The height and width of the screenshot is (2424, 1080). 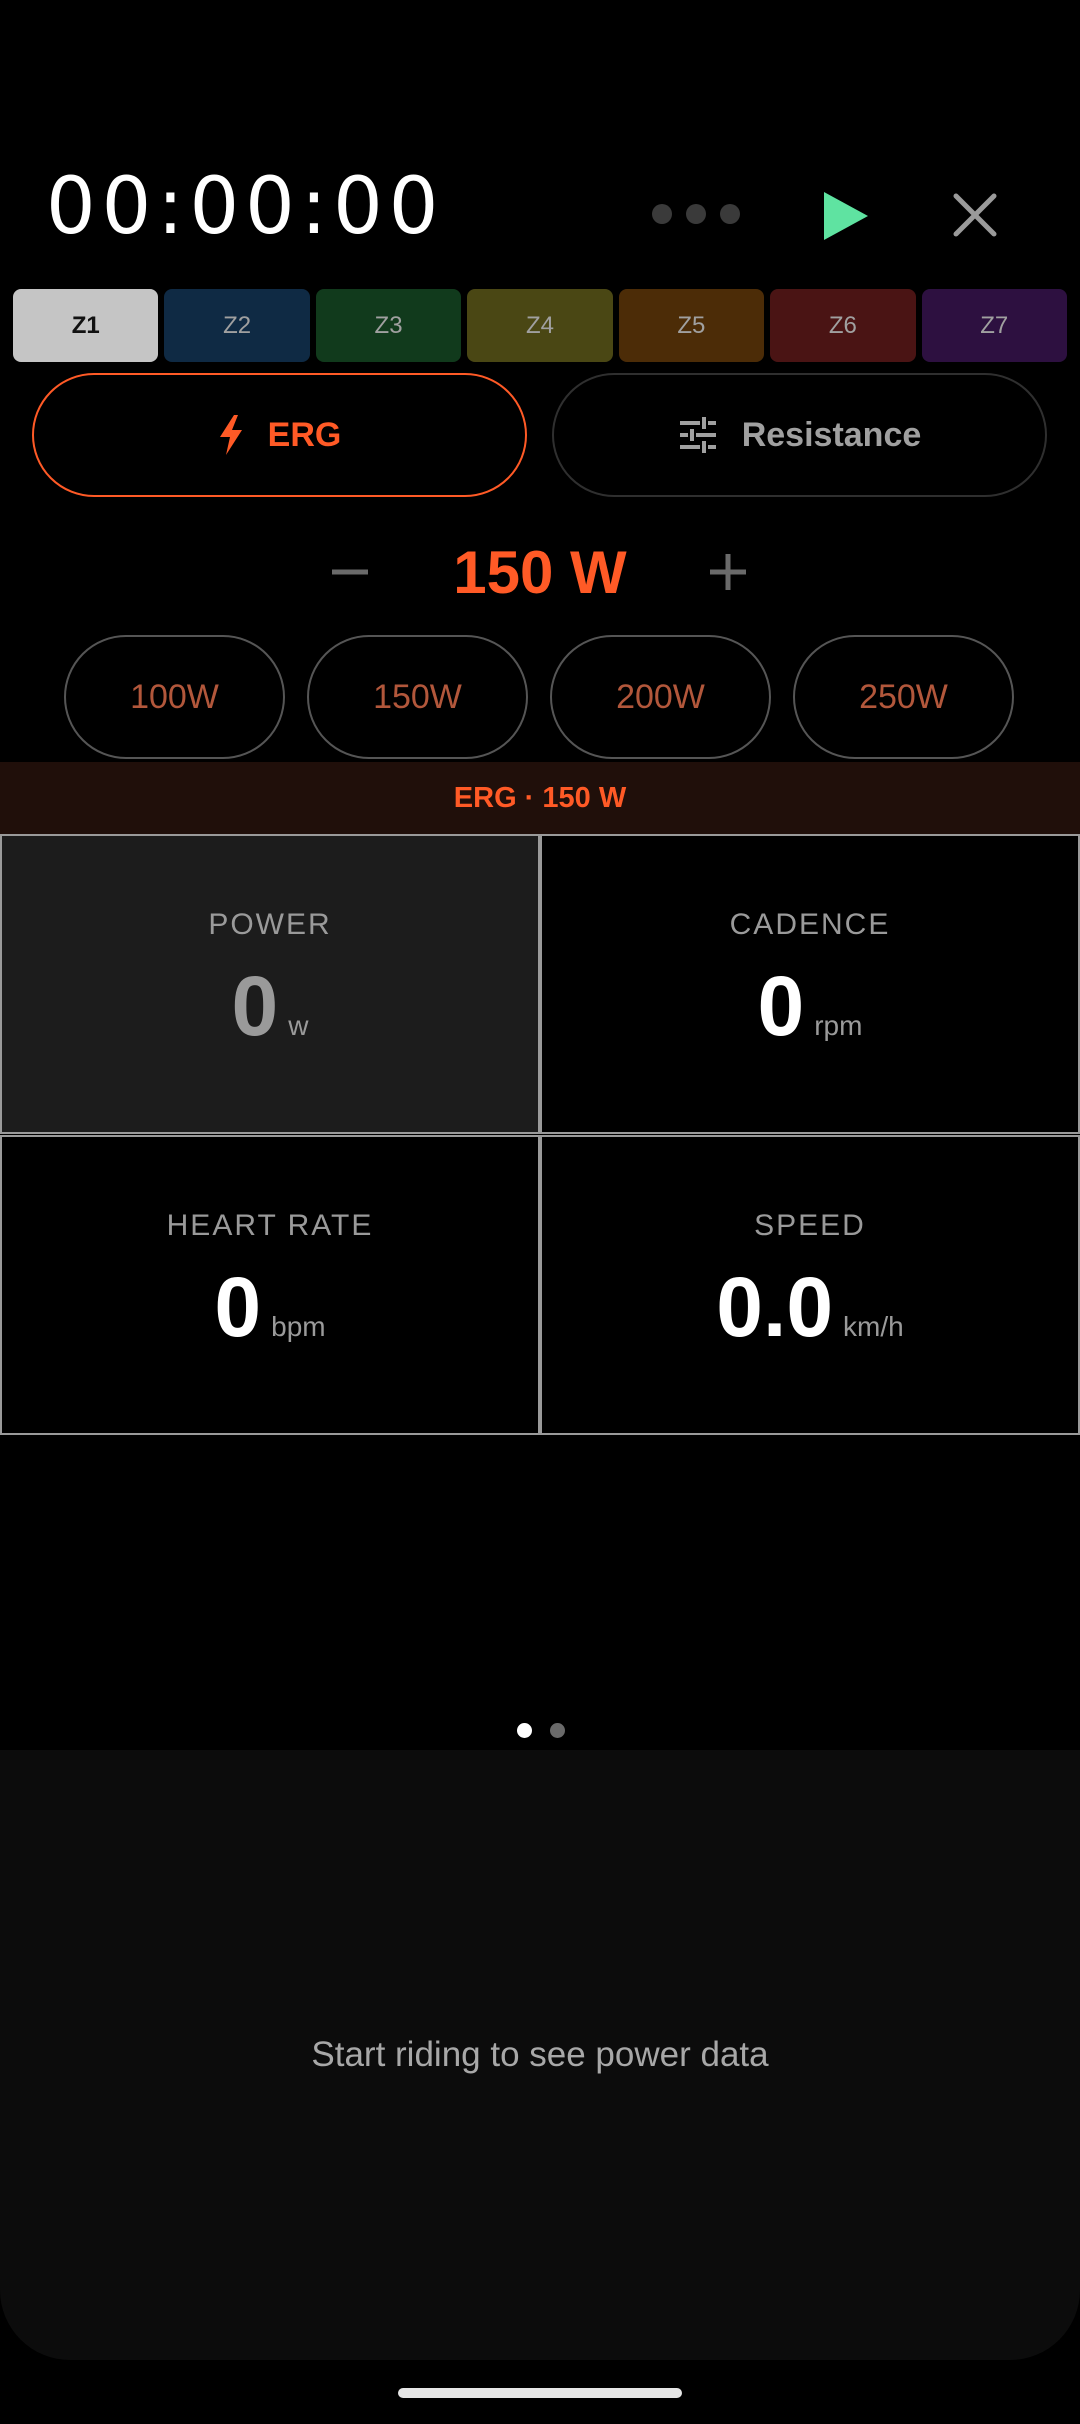 I want to click on resistance-mode-label: Resistance, so click(x=831, y=434).